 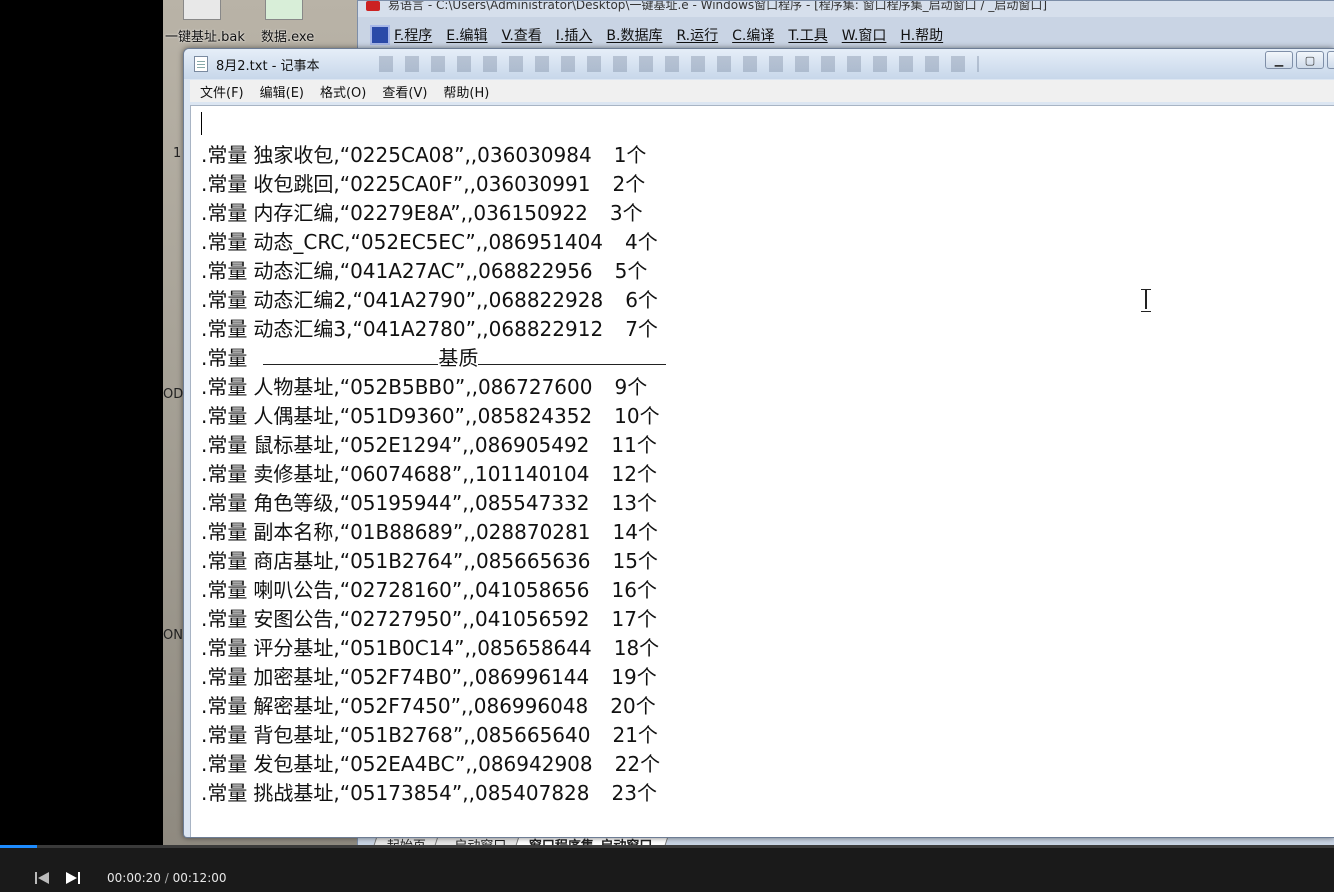 What do you see at coordinates (296, 184) in the screenshot?
I see `line-name: 收包跳回,` at bounding box center [296, 184].